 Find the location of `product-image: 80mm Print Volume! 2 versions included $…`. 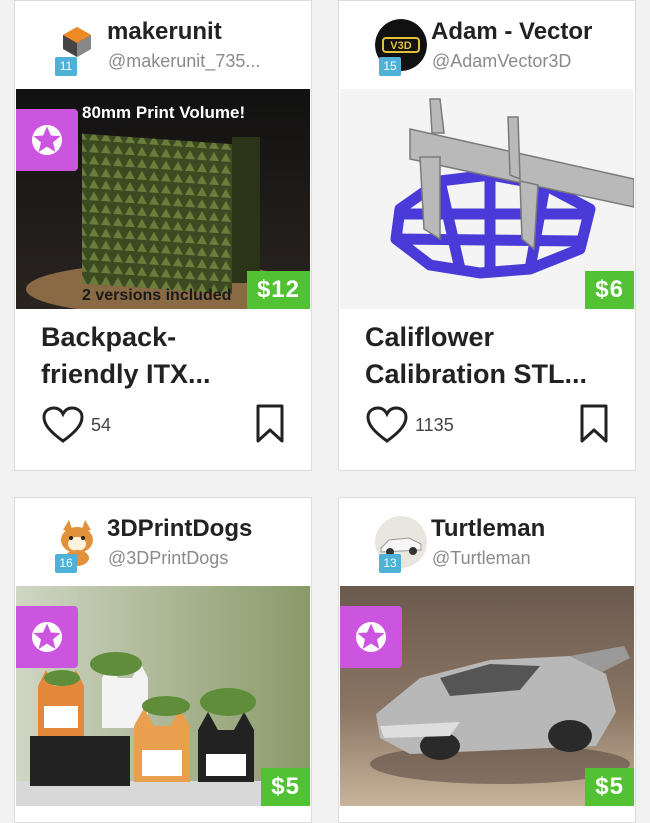

product-image: 80mm Print Volume! 2 versions included $… is located at coordinates (163, 199).